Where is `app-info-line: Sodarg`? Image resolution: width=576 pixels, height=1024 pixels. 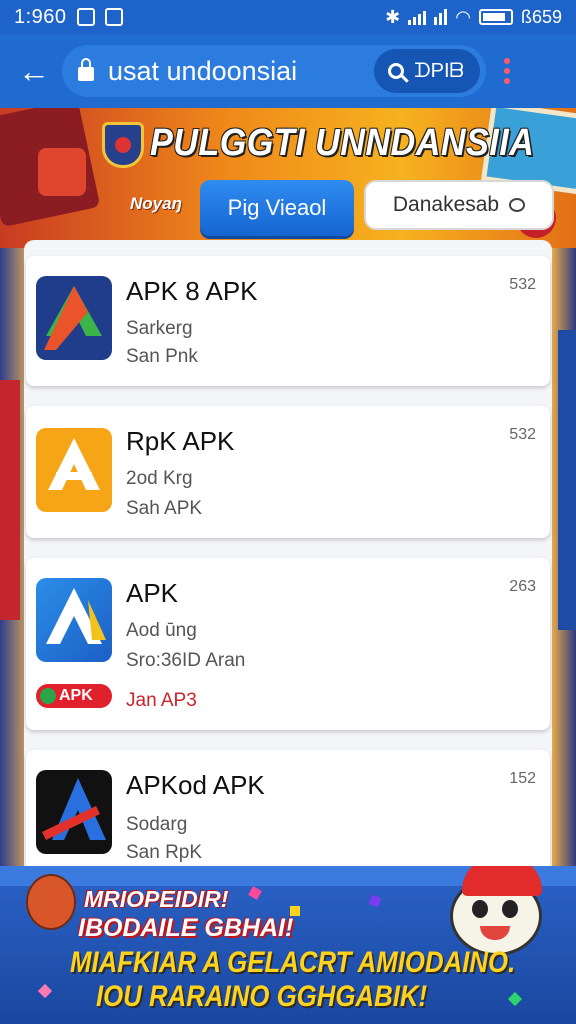 app-info-line: Sodarg is located at coordinates (157, 824).